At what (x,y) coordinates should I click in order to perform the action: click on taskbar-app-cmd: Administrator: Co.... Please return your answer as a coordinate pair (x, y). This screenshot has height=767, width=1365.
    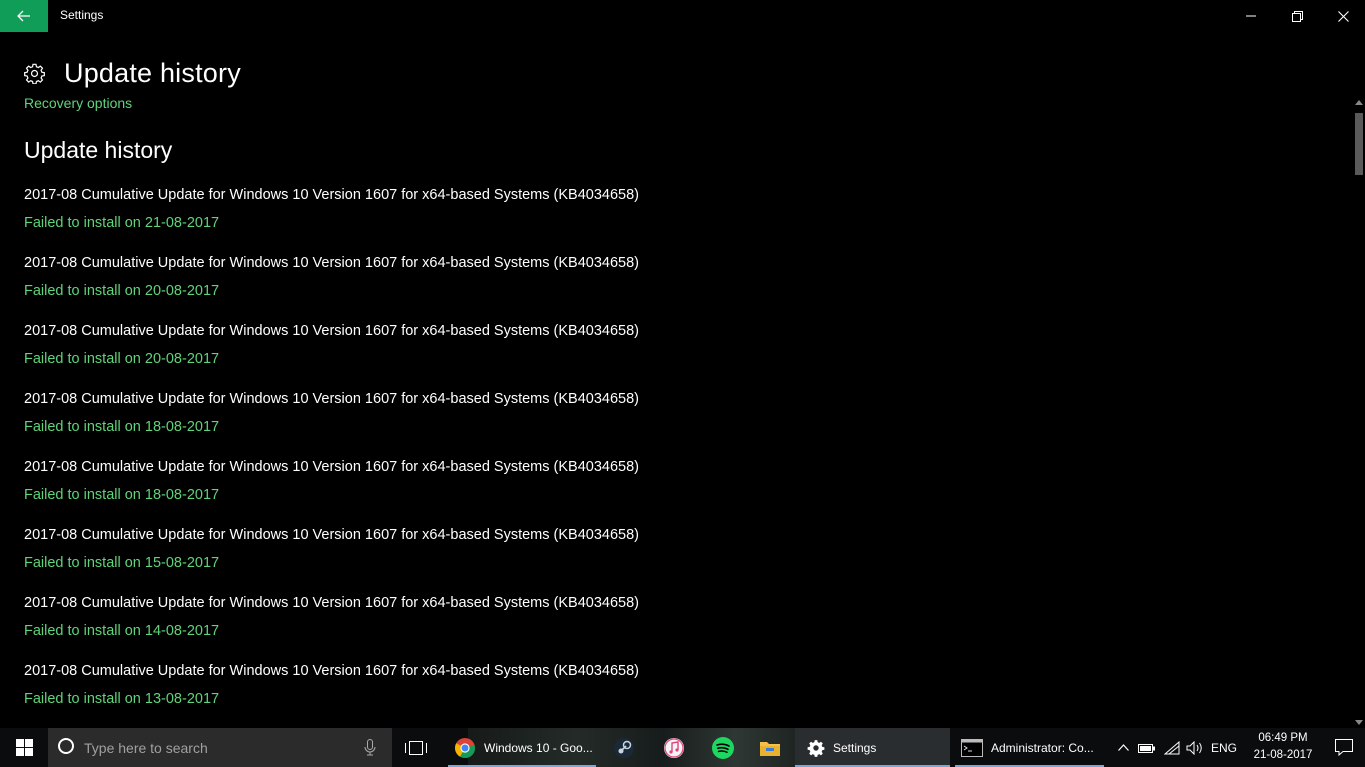
    Looking at the image, I should click on (1029, 747).